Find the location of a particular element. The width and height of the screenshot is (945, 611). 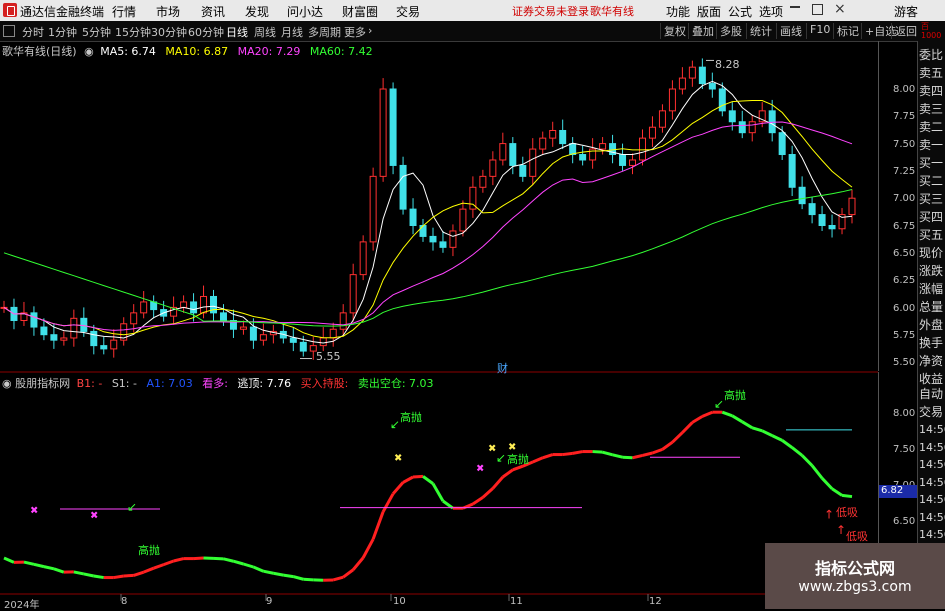

close-icon: × is located at coordinates (840, 9).